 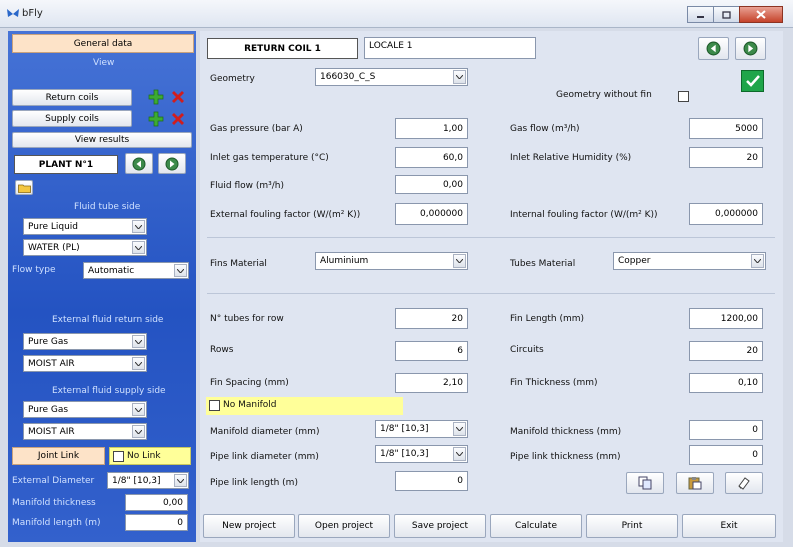 What do you see at coordinates (32, 13) in the screenshot?
I see `window-title: bFly` at bounding box center [32, 13].